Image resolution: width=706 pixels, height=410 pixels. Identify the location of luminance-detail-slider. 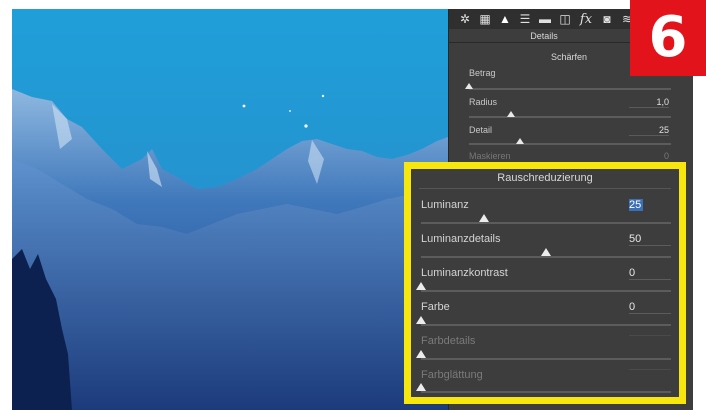
(546, 257).